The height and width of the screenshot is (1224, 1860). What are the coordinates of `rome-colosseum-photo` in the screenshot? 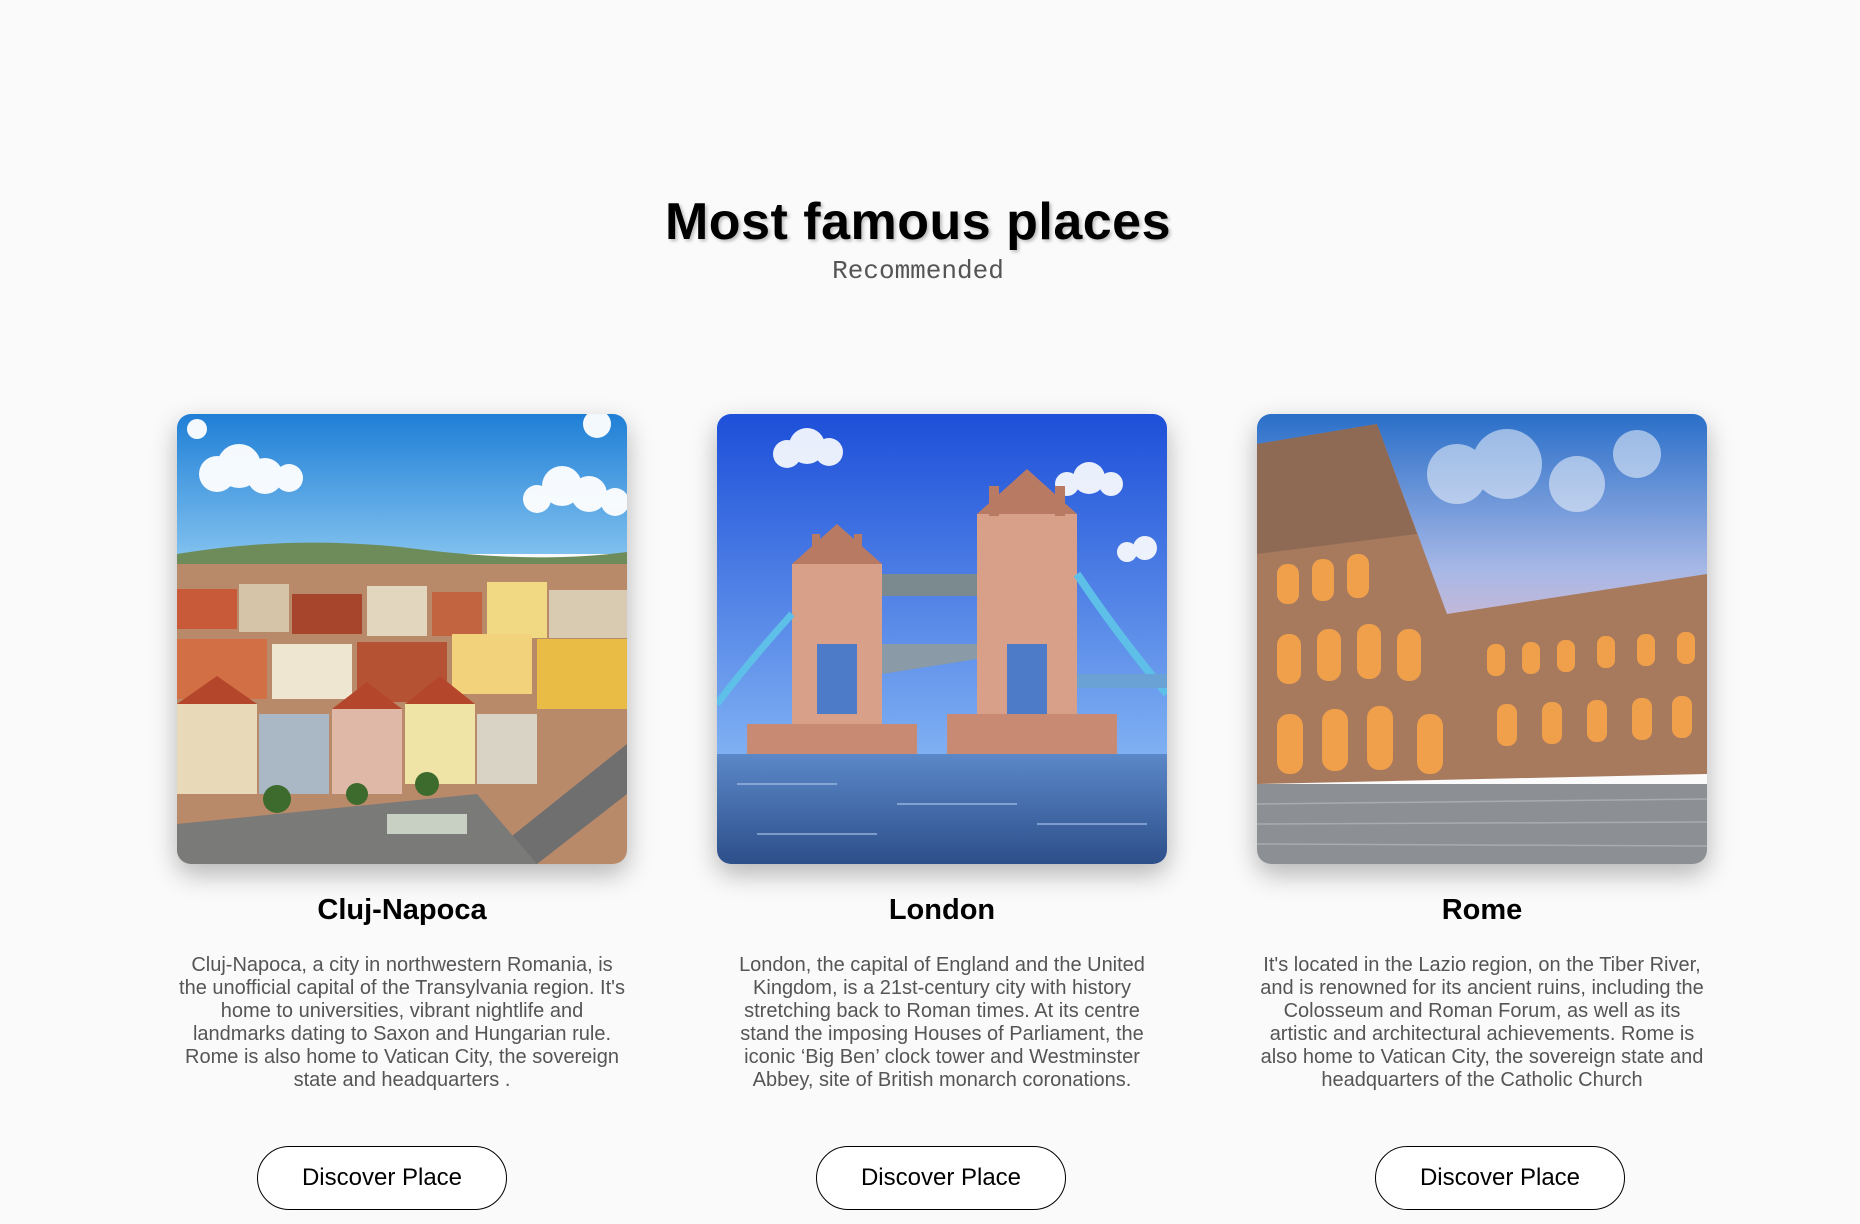 It's located at (1482, 639).